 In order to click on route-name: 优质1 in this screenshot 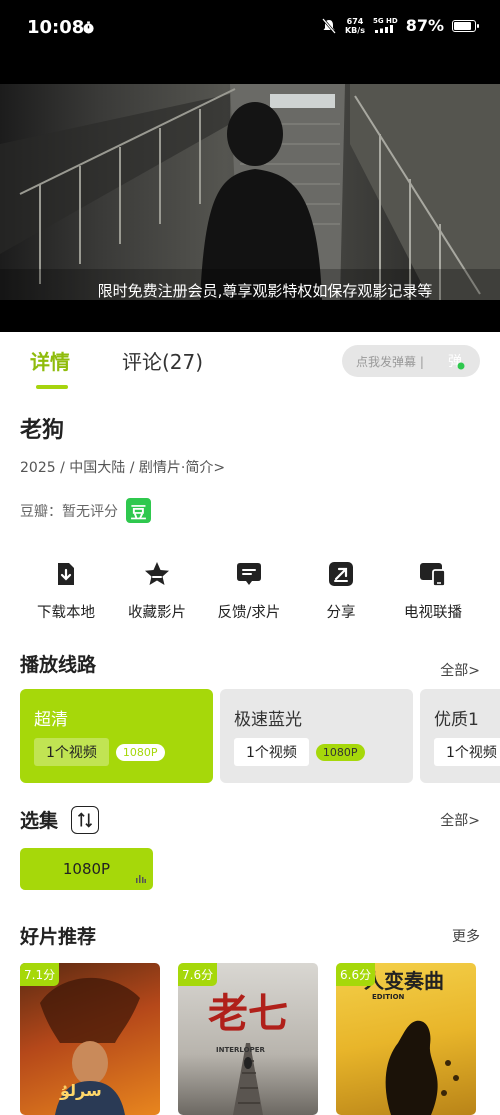, I will do `click(456, 720)`.